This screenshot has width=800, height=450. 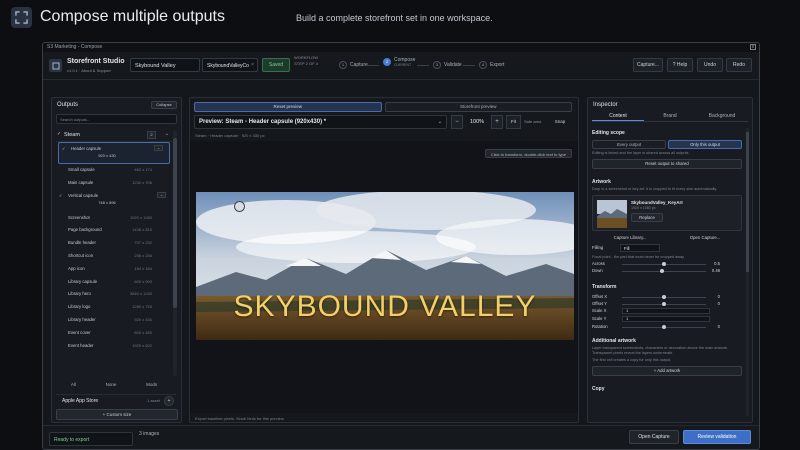 What do you see at coordinates (401, 47) in the screenshot?
I see `window-titlebar: S3 Marketing - Compose x` at bounding box center [401, 47].